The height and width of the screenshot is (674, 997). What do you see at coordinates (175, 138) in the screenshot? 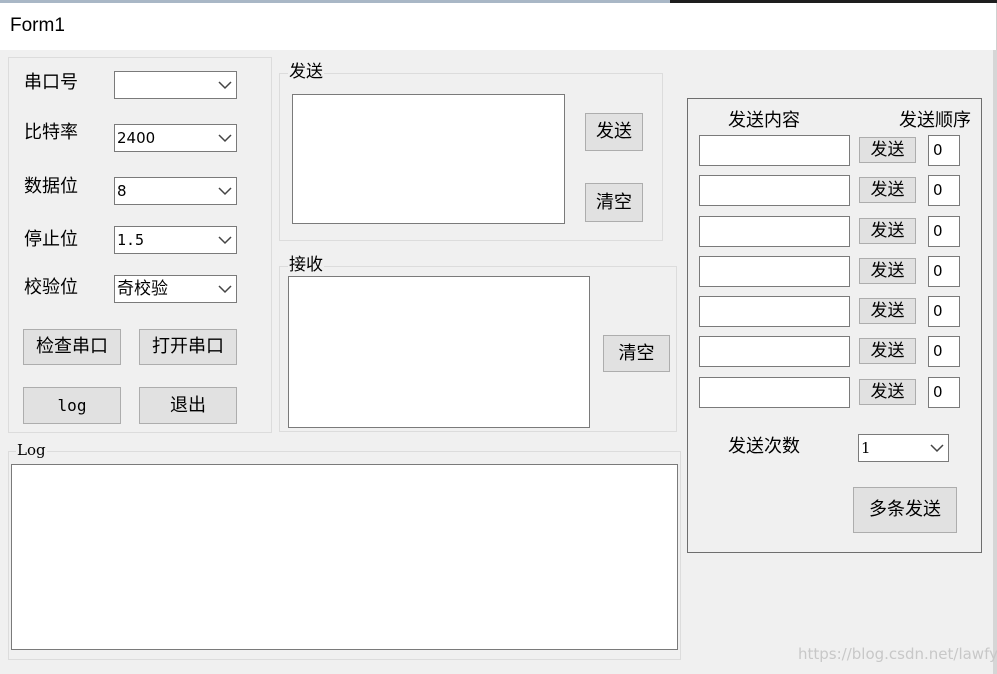
I see `baud-select: 2400` at bounding box center [175, 138].